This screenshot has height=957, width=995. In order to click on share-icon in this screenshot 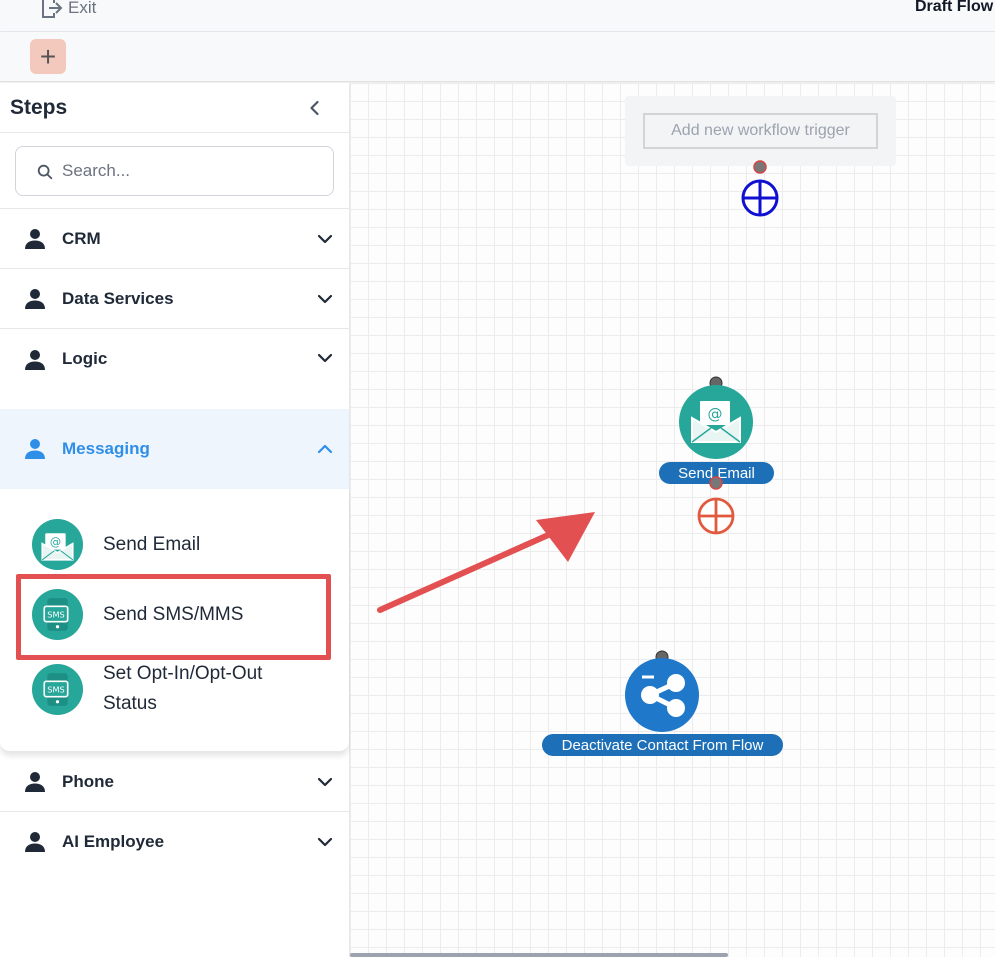, I will do `click(663, 696)`.